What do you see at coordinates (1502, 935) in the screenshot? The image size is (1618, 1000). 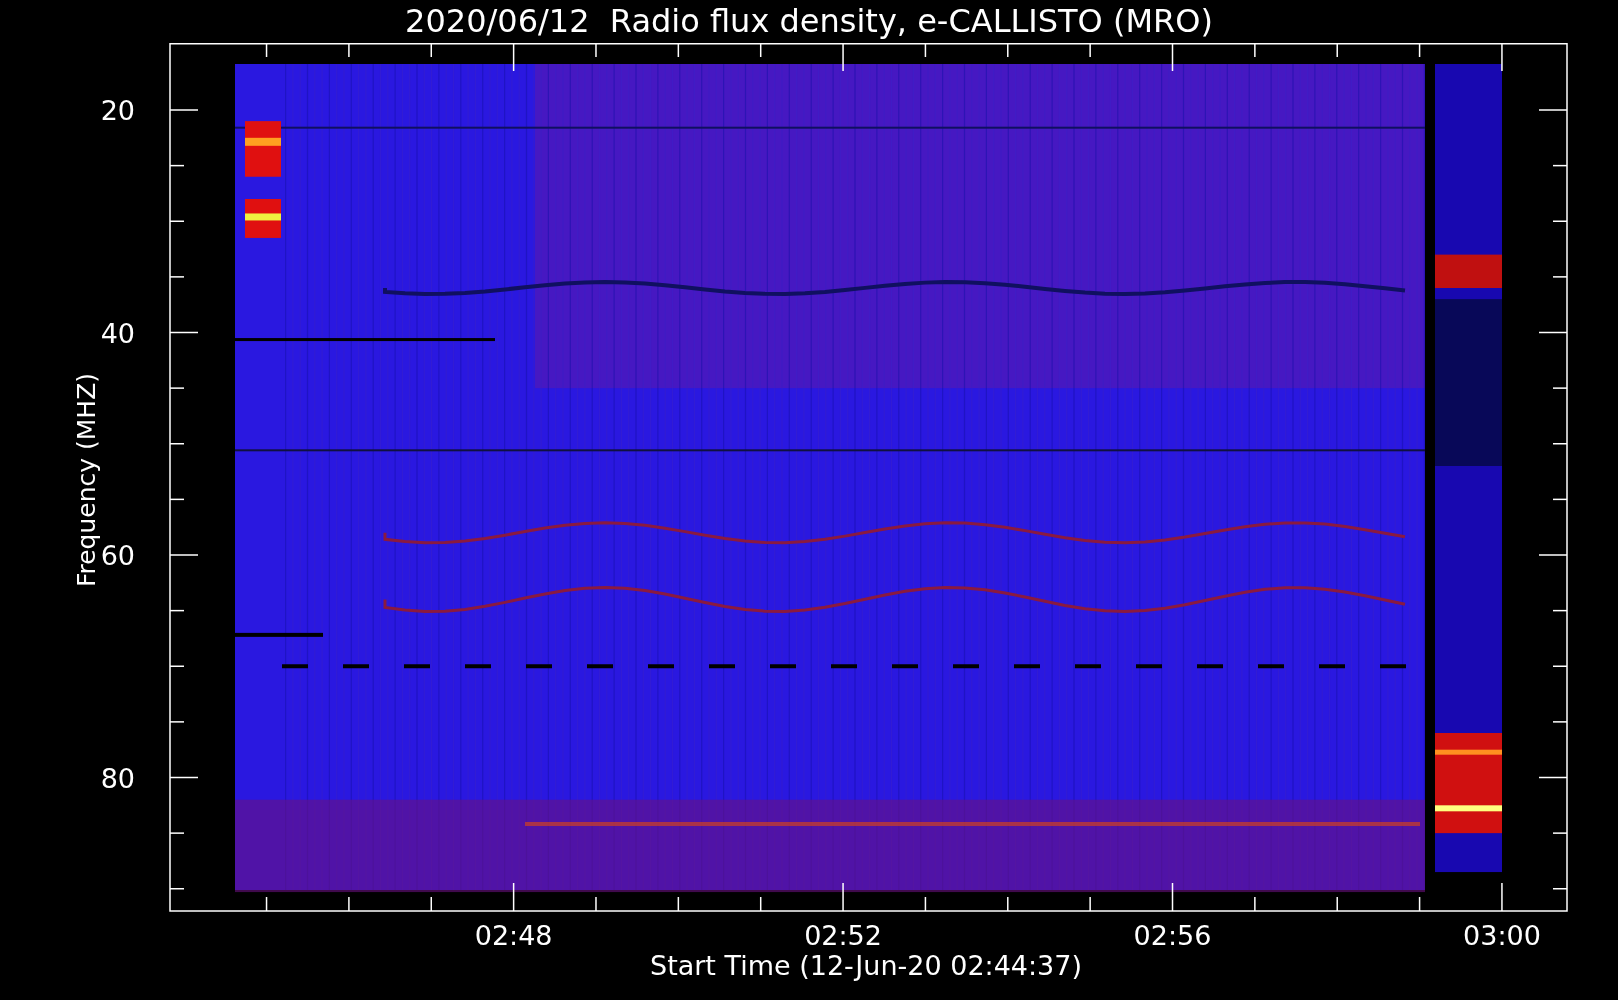 I see `x-tick-label: 03:00` at bounding box center [1502, 935].